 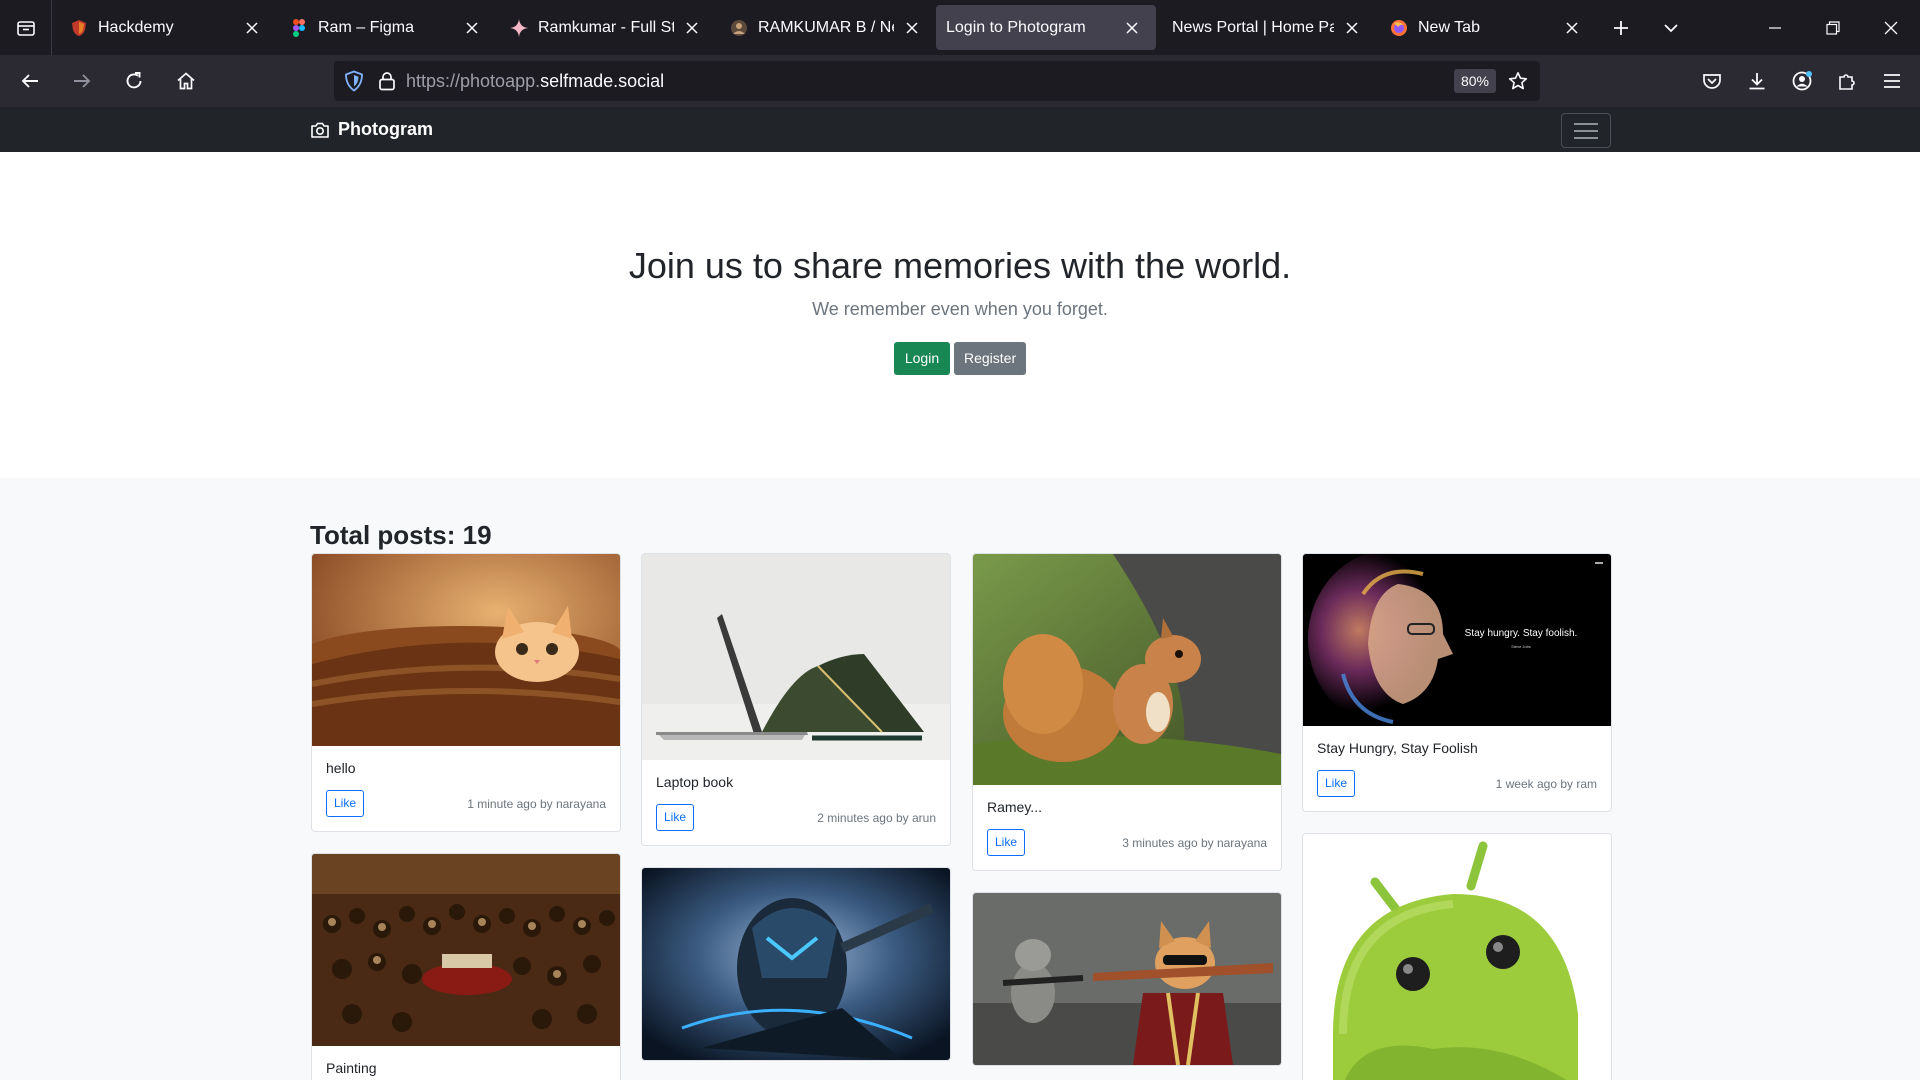 What do you see at coordinates (937, 81) in the screenshot?
I see `address-bar: https://photoapp.selfmade.social 80%` at bounding box center [937, 81].